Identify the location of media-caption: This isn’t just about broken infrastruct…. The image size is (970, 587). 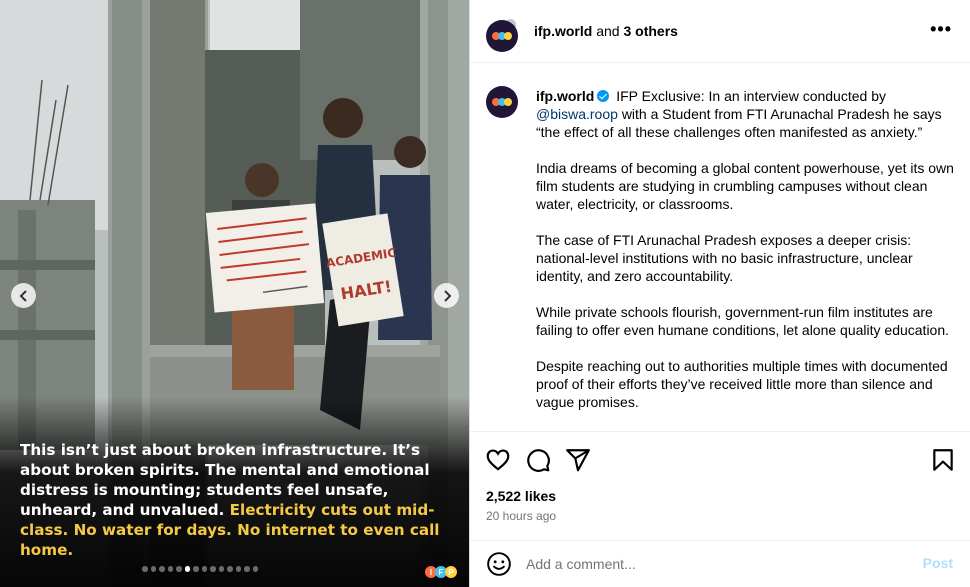
(230, 500).